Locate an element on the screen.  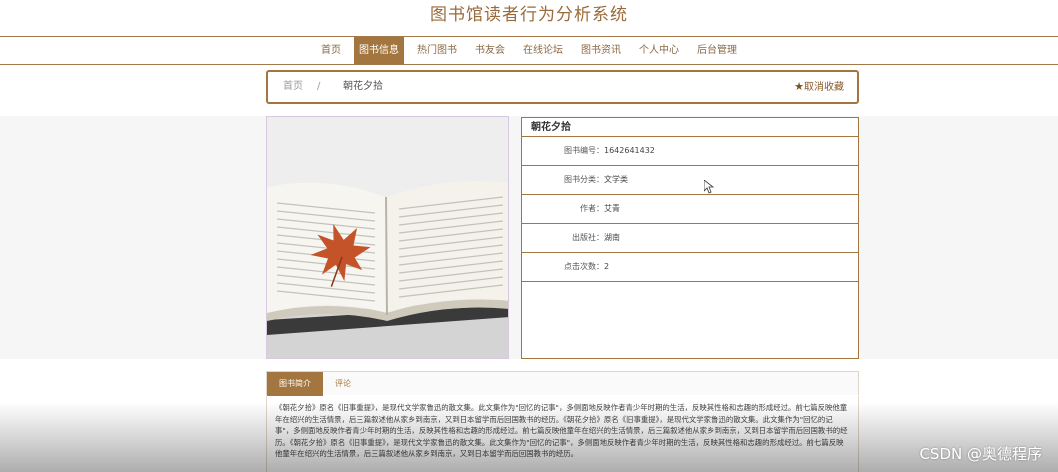
nav-item-book-news: 图书资讯 is located at coordinates (601, 50).